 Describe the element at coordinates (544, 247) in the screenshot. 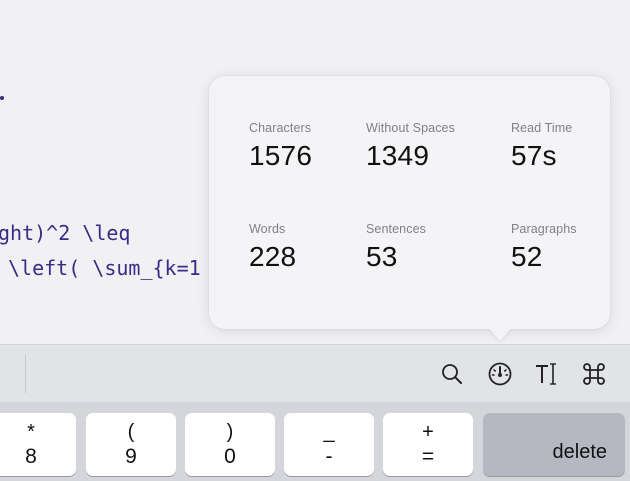

I see `stat-paragraphs: Paragraphs 52` at that location.